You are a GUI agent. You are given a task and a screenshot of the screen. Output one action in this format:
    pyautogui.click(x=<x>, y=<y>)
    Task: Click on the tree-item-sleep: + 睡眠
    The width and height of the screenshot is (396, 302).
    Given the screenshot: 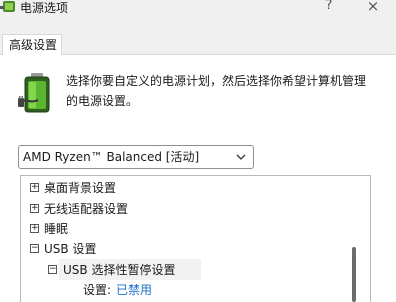 What is the action you would take?
    pyautogui.click(x=186, y=229)
    